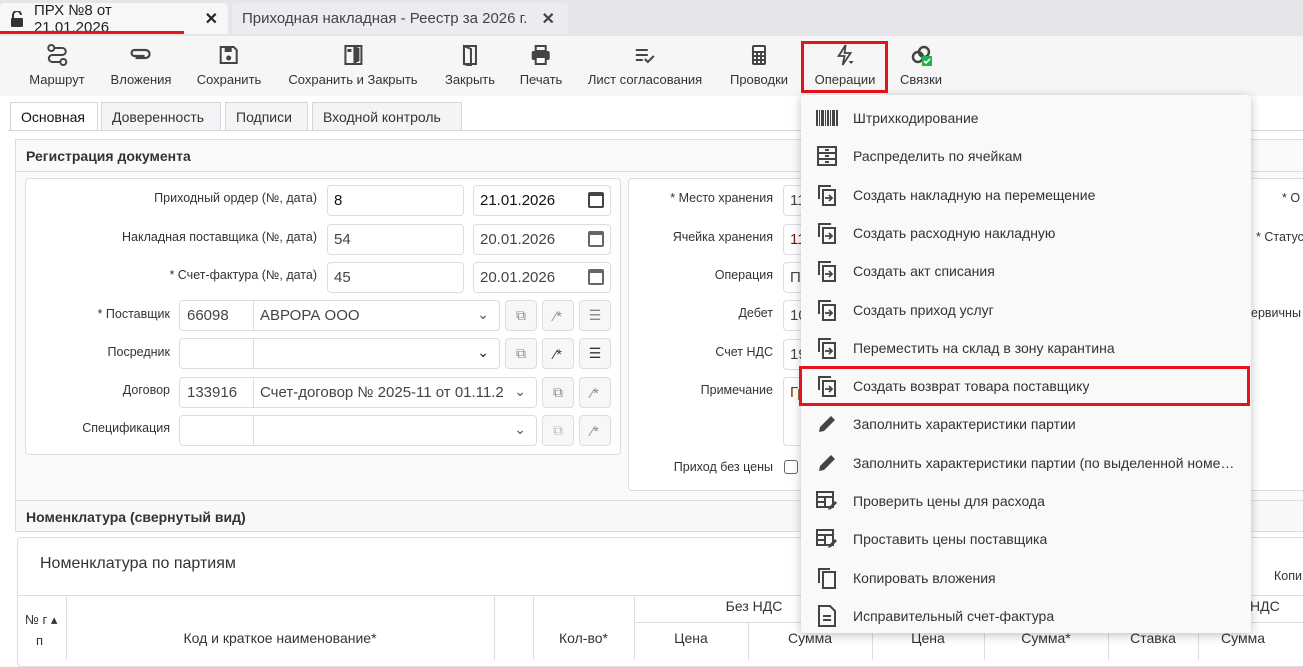  Describe the element at coordinates (827, 310) in the screenshot. I see `copy-arrow-icon` at that location.